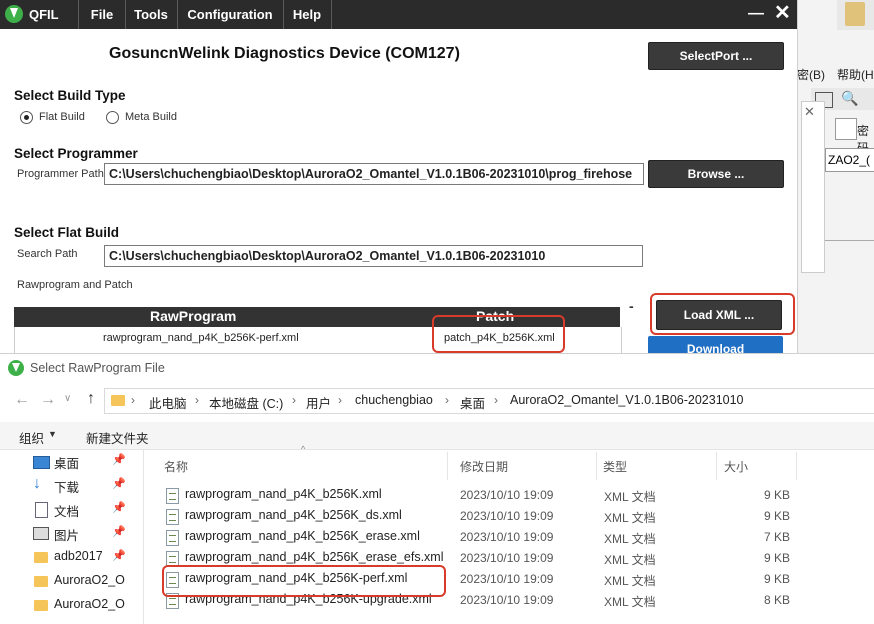 This screenshot has width=874, height=624. What do you see at coordinates (776, 537) in the screenshot?
I see `file-size: 7 KB` at bounding box center [776, 537].